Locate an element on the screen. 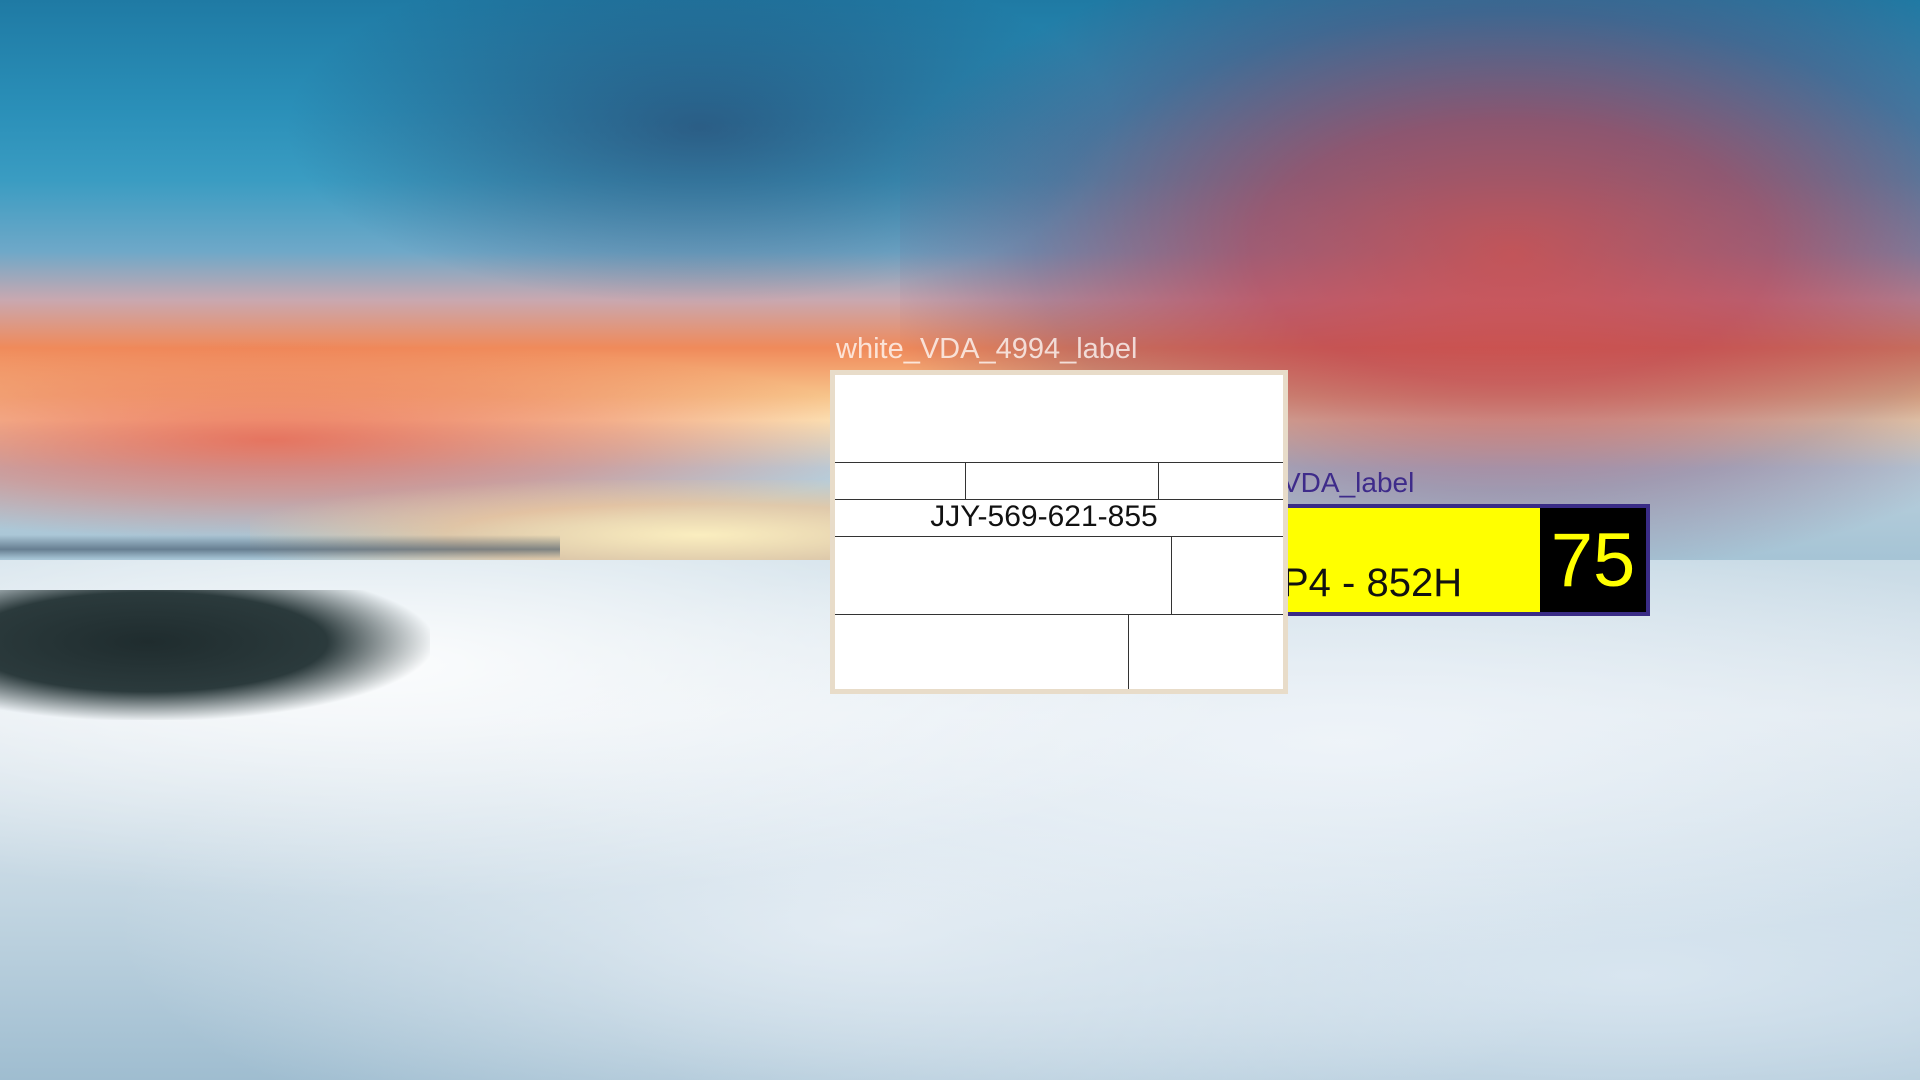  yellow-vda-label: P4 - 852H 75 is located at coordinates (1457, 560).